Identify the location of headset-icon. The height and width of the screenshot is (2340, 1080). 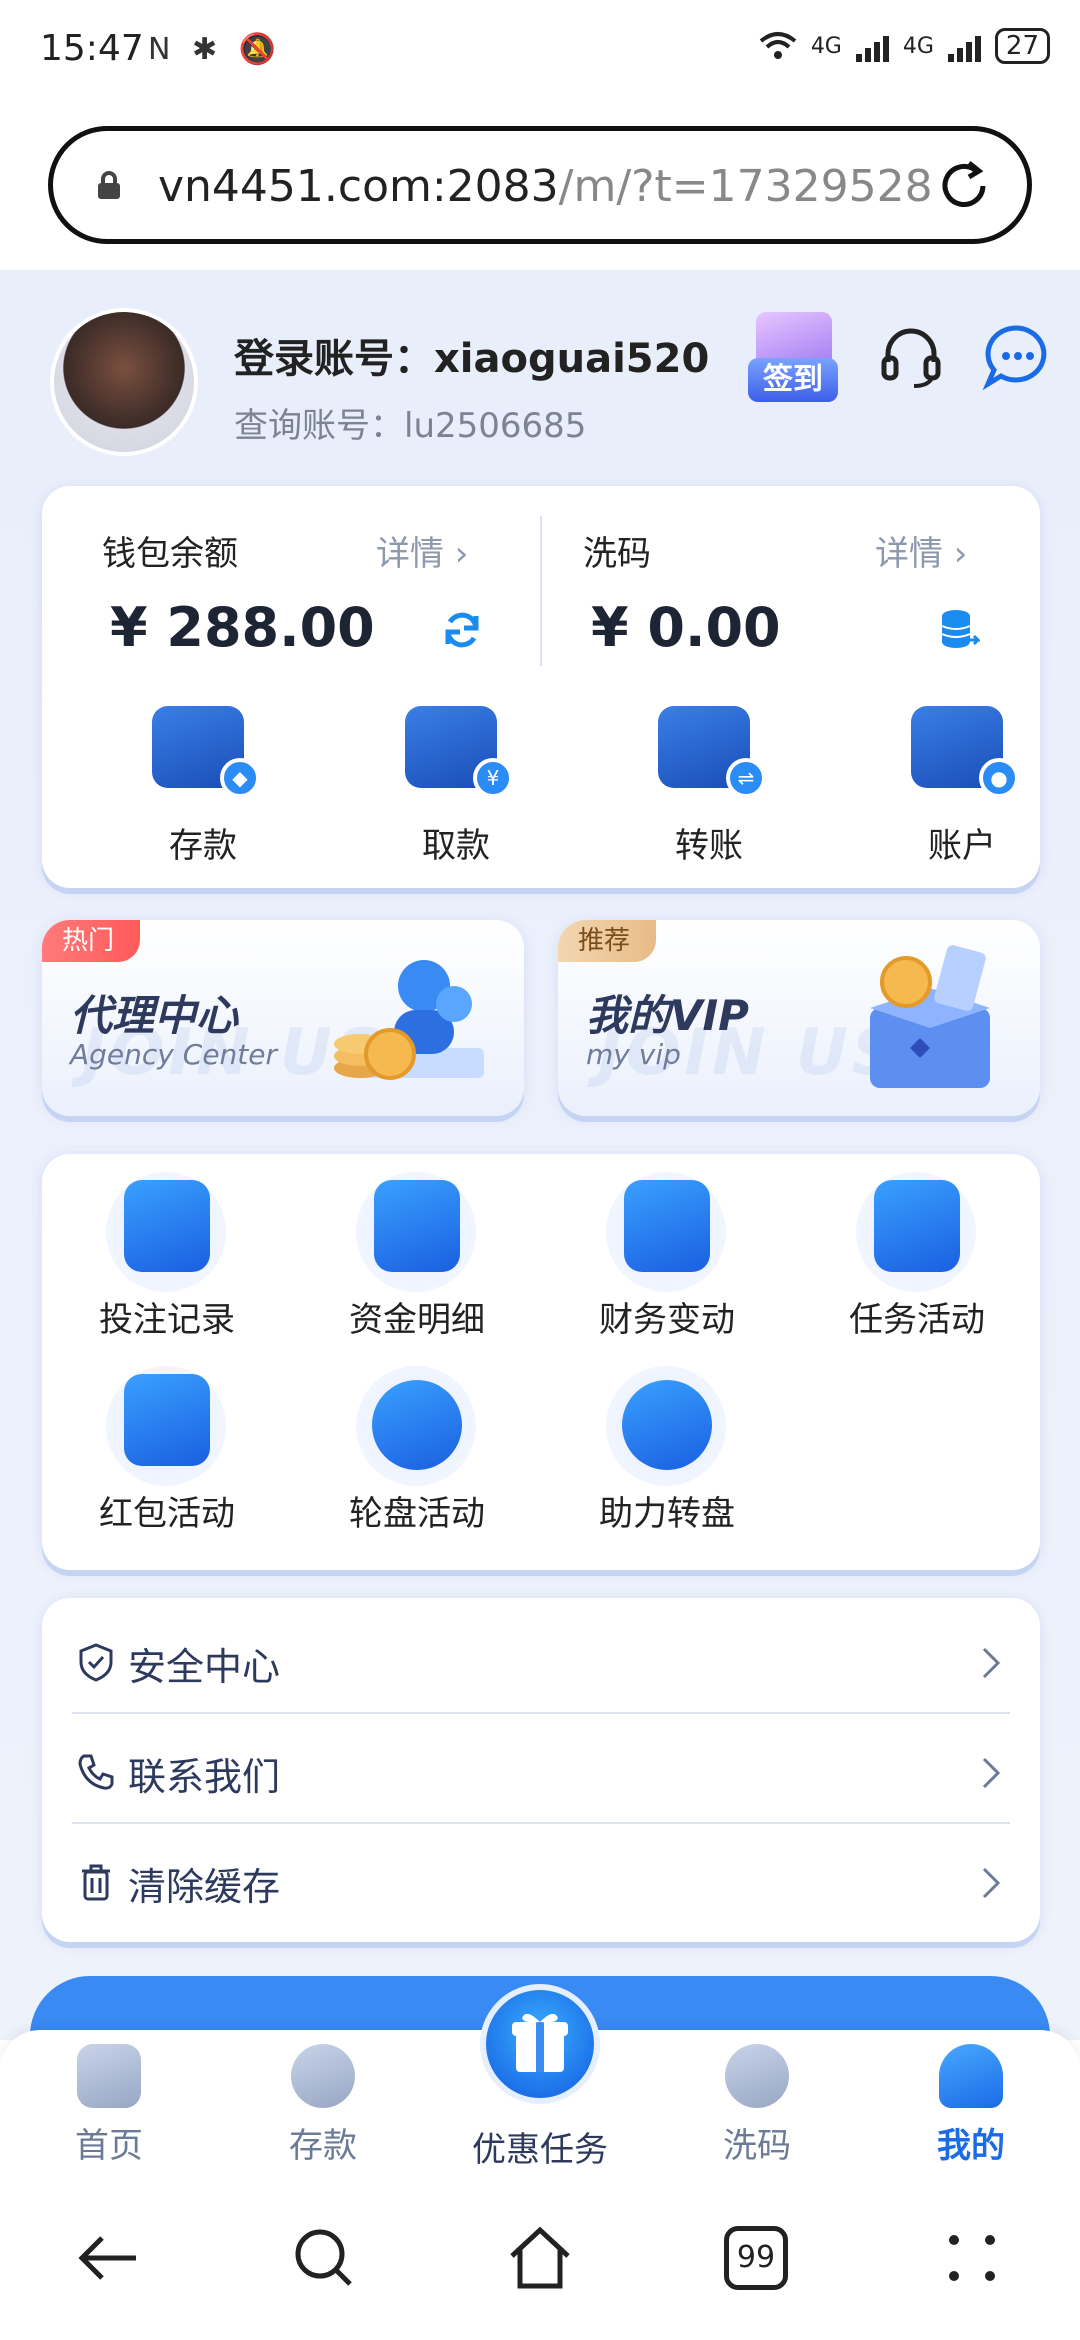
(911, 357).